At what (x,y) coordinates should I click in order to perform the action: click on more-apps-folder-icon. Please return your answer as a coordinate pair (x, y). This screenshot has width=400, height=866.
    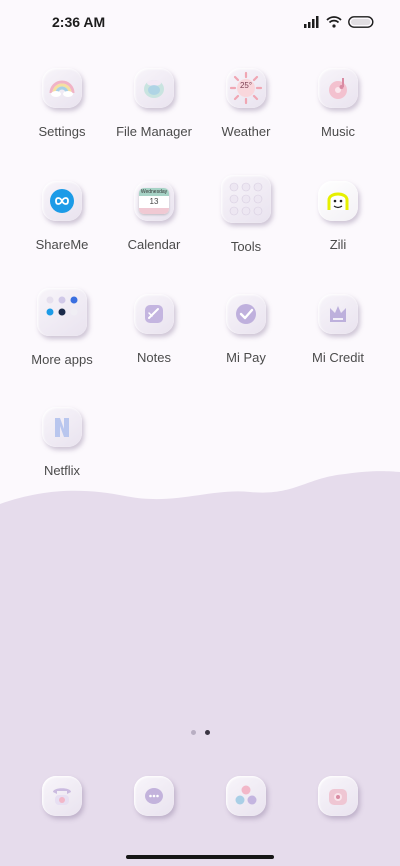
    Looking at the image, I should click on (62, 312).